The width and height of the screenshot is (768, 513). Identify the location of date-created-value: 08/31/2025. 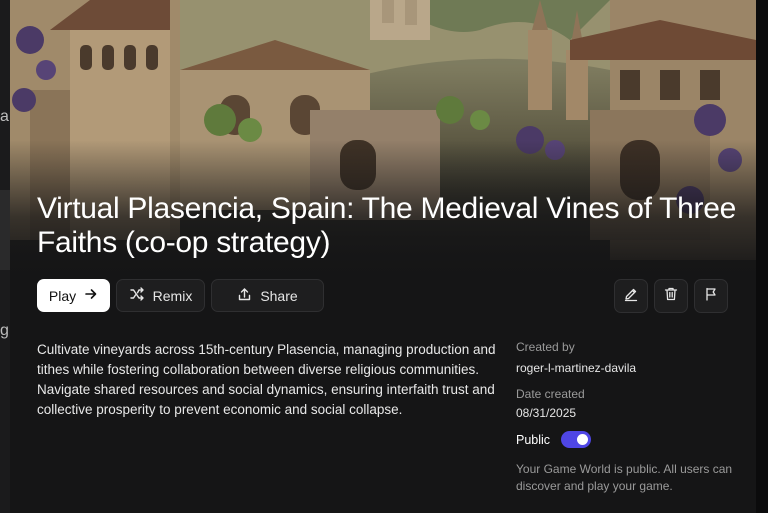
(546, 413).